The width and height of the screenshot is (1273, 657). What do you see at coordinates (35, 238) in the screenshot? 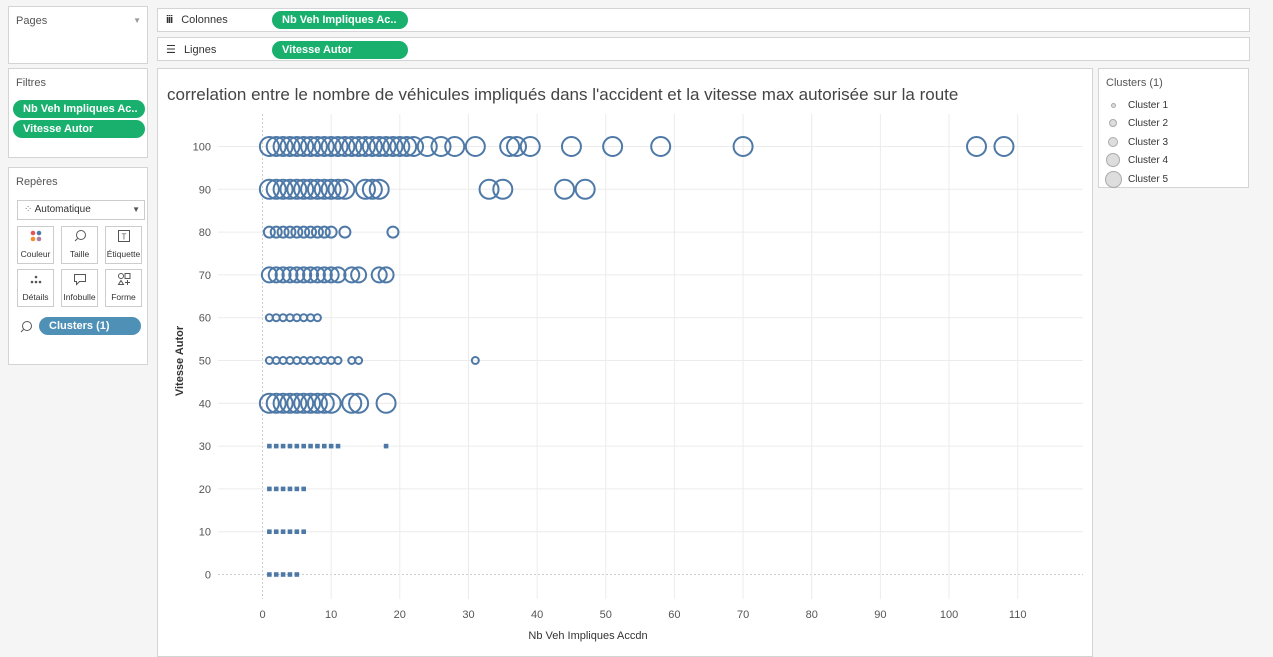
I see `color-dots-icon` at bounding box center [35, 238].